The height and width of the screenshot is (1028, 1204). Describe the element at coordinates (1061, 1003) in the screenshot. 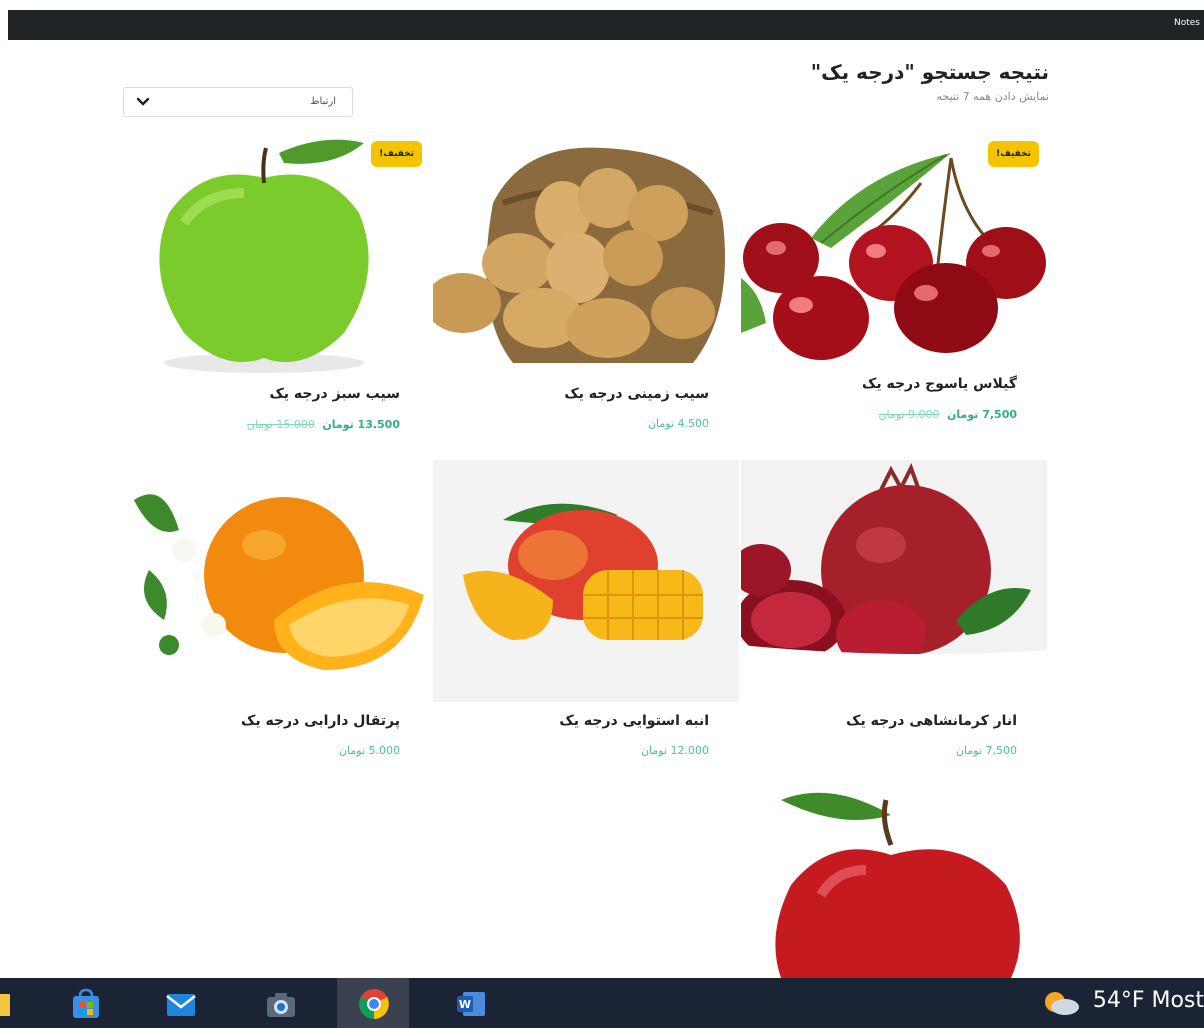

I see `weather-icon` at that location.